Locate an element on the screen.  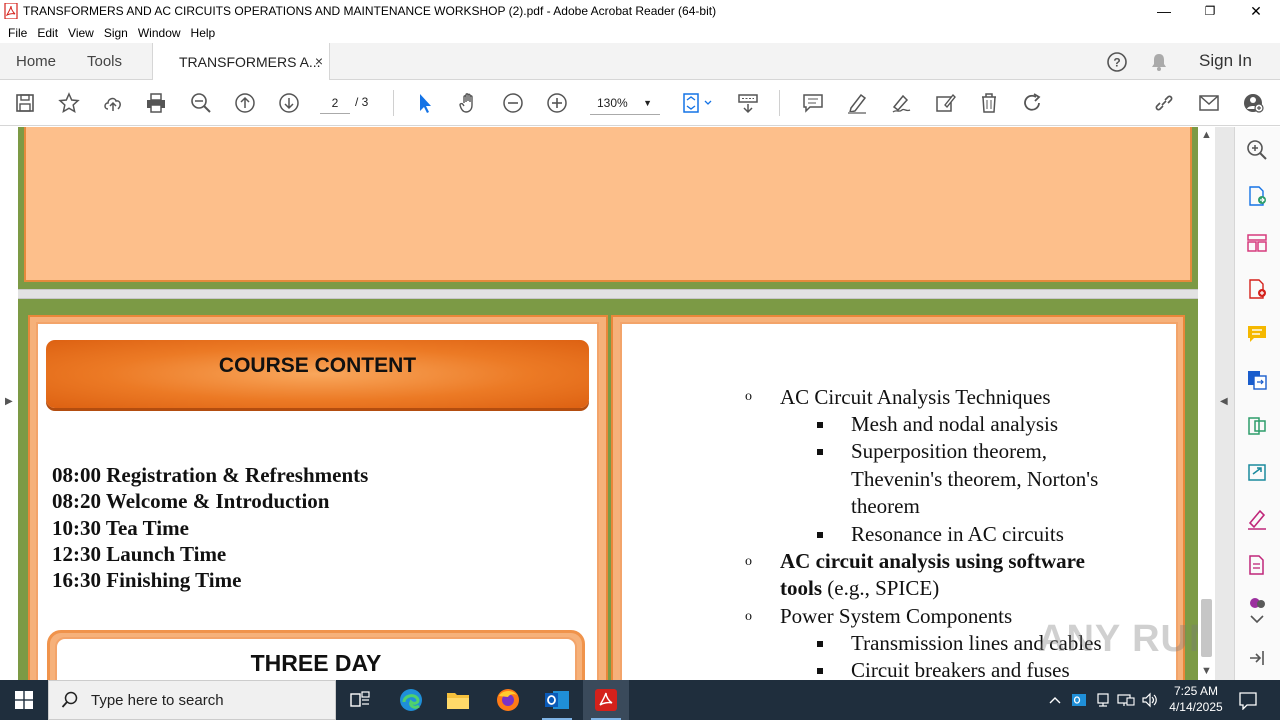
close-tab-icon: × is located at coordinates (319, 61).